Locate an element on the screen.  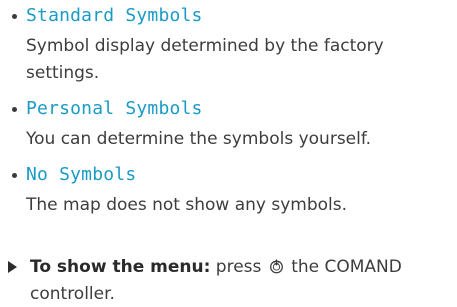
instruction-text-before: press is located at coordinates (238, 267).